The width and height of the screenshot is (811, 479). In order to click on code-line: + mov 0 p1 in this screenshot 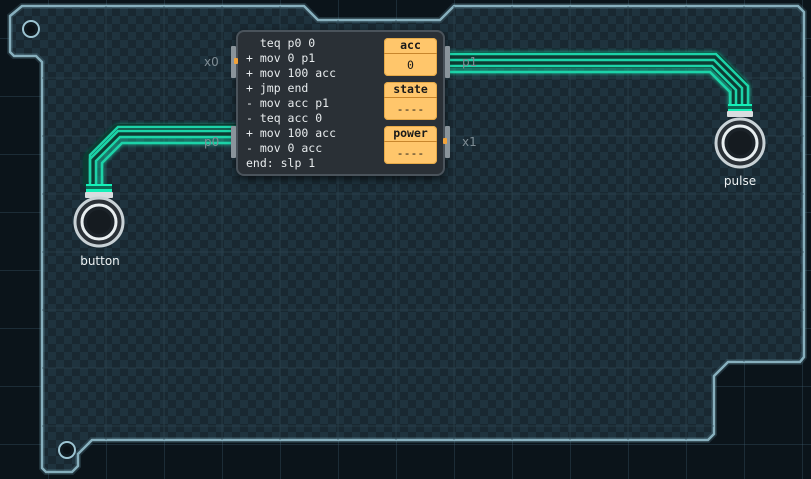, I will do `click(291, 58)`.